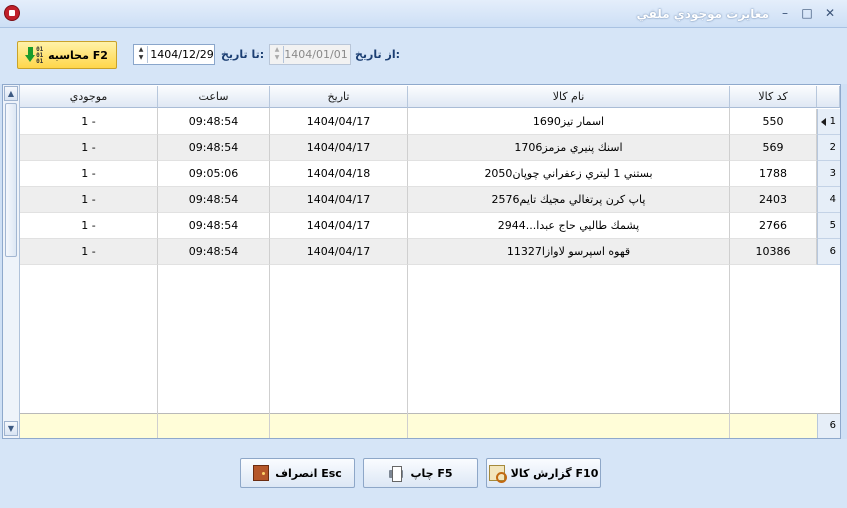 Image resolution: width=847 pixels, height=508 pixels. What do you see at coordinates (773, 226) in the screenshot?
I see `cell-product-code: 2766` at bounding box center [773, 226].